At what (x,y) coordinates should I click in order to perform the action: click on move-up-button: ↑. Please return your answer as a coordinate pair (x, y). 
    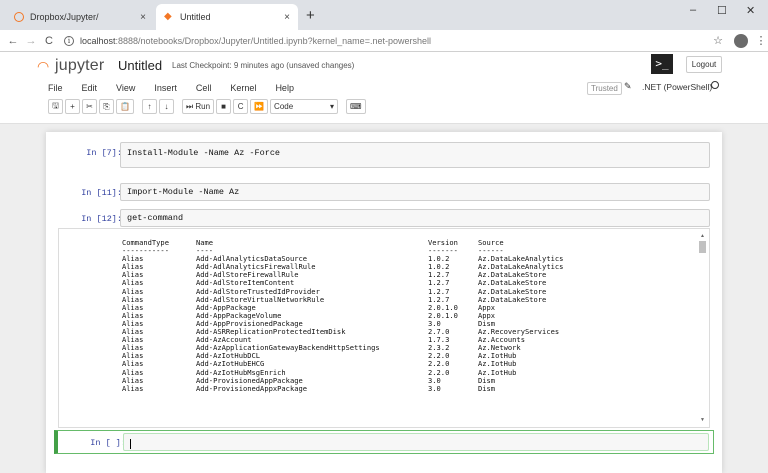
    Looking at the image, I should click on (149, 106).